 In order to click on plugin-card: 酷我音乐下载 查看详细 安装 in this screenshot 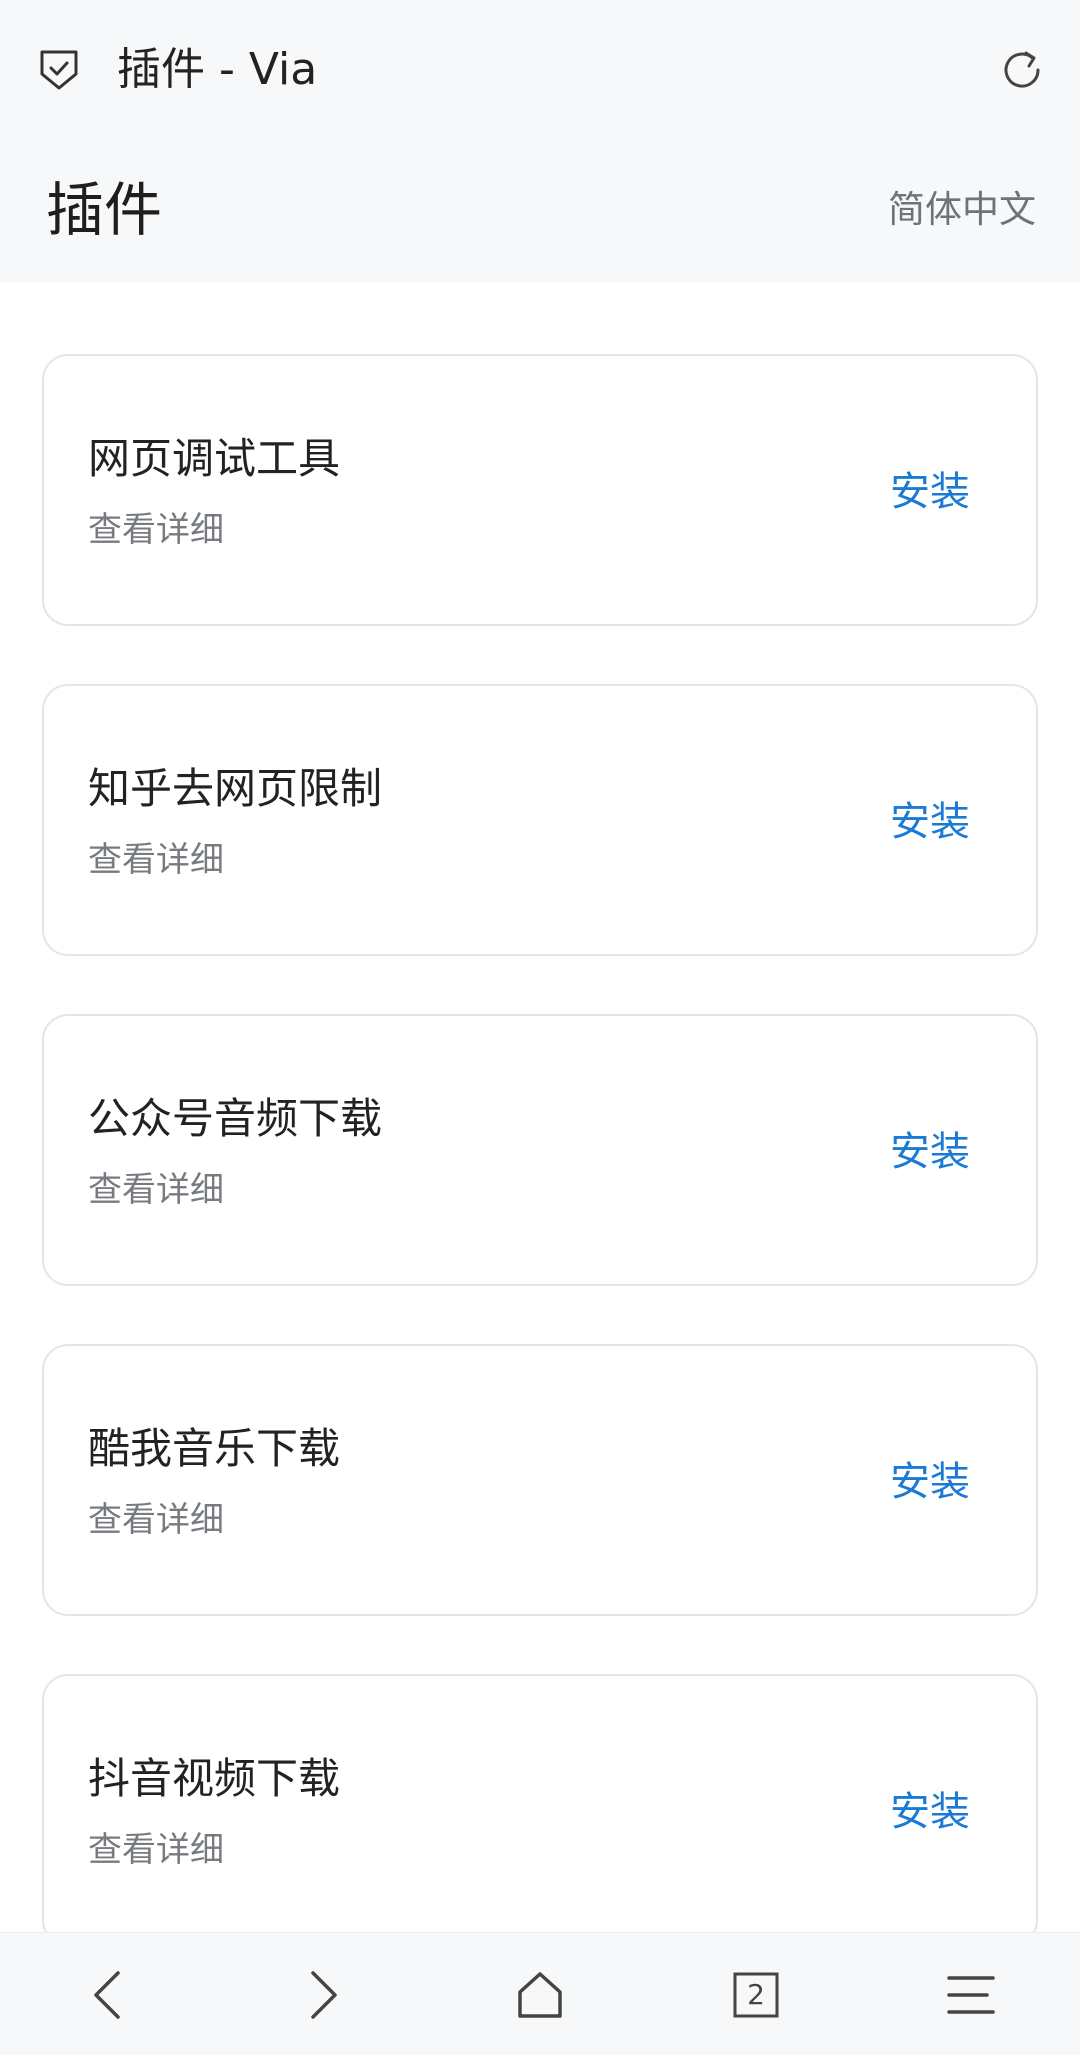, I will do `click(540, 1480)`.